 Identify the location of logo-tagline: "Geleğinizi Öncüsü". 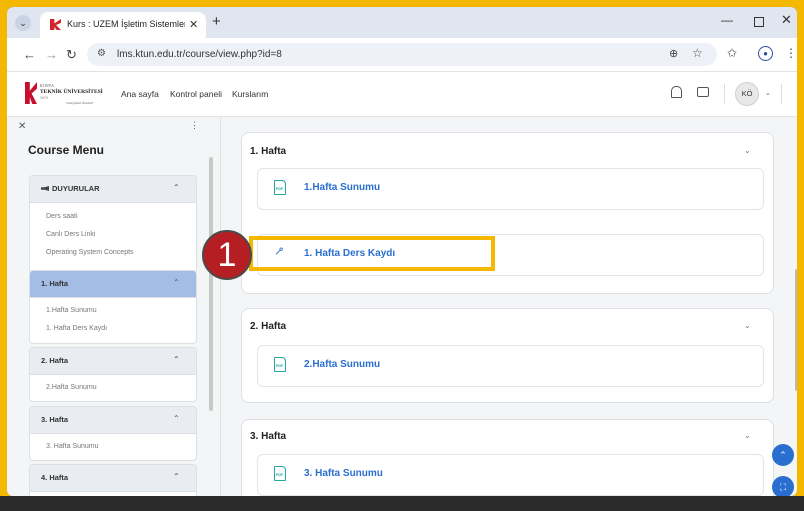
(79, 103).